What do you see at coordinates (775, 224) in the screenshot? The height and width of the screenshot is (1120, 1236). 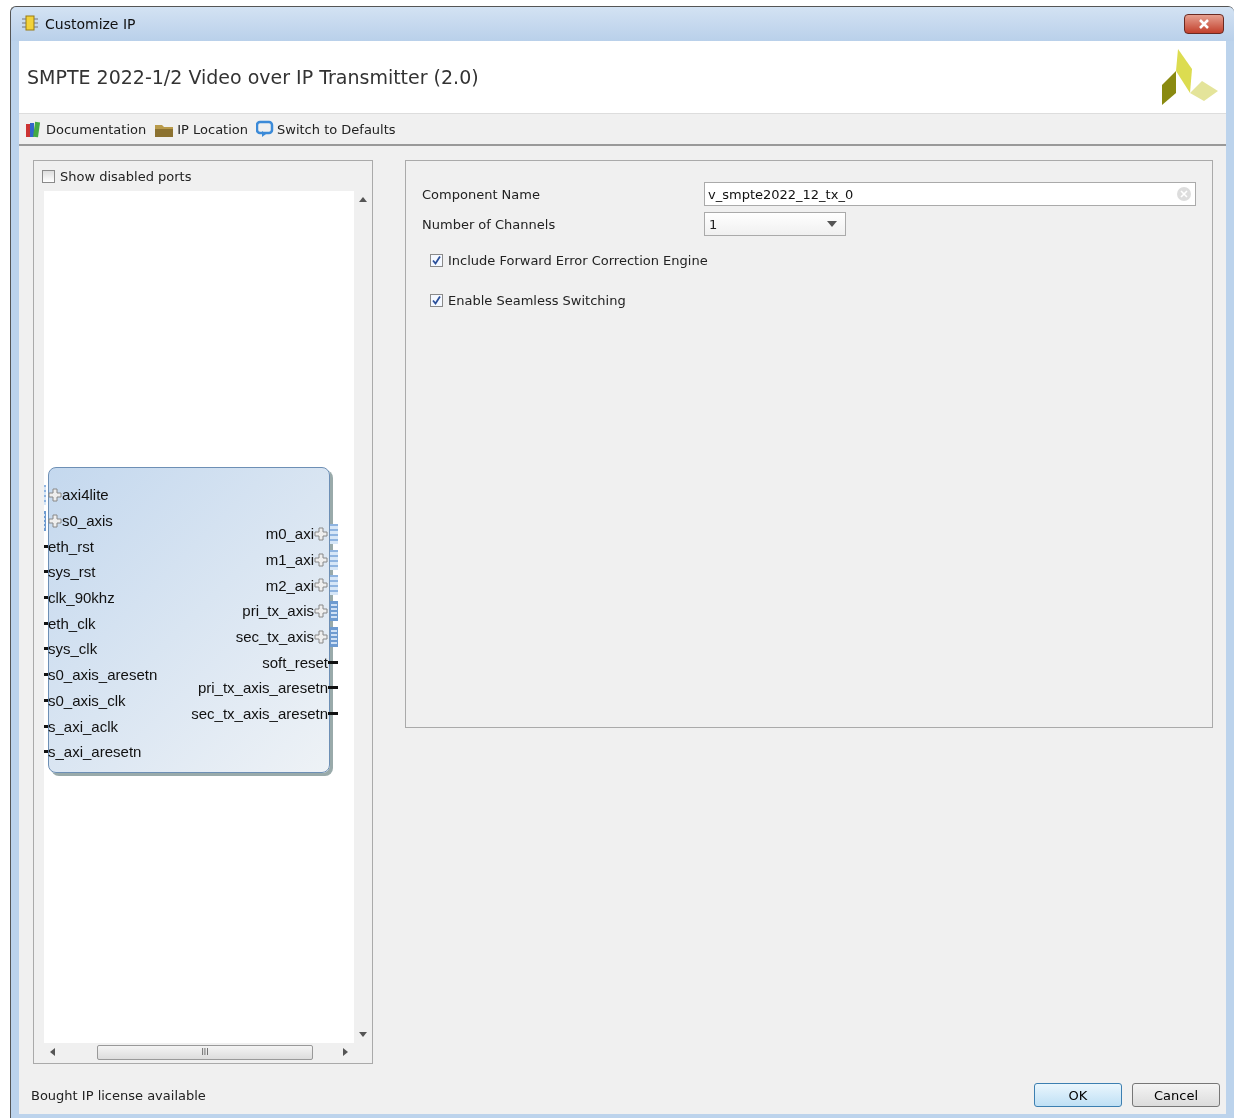 I see `channels-dropdown: 1` at bounding box center [775, 224].